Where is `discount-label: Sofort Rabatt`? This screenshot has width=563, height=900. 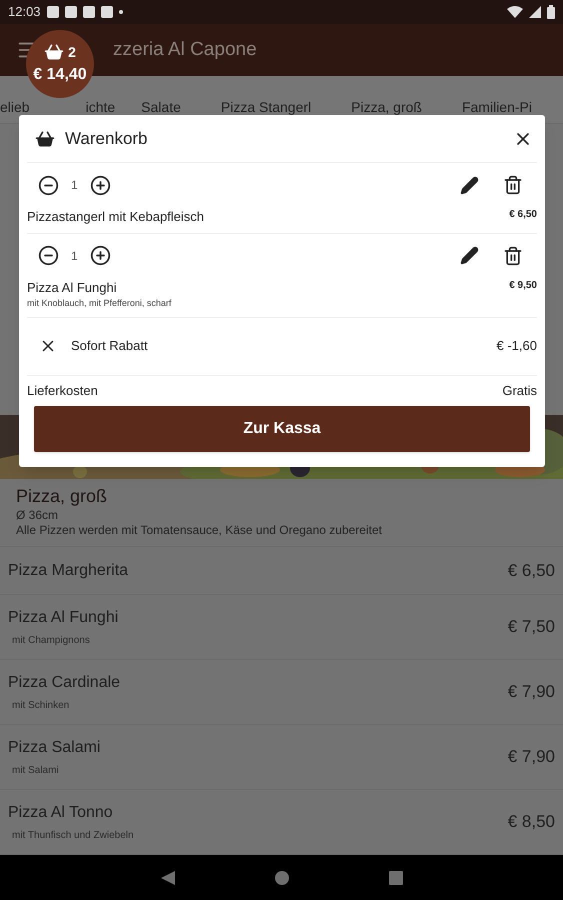
discount-label: Sofort Rabatt is located at coordinates (109, 346).